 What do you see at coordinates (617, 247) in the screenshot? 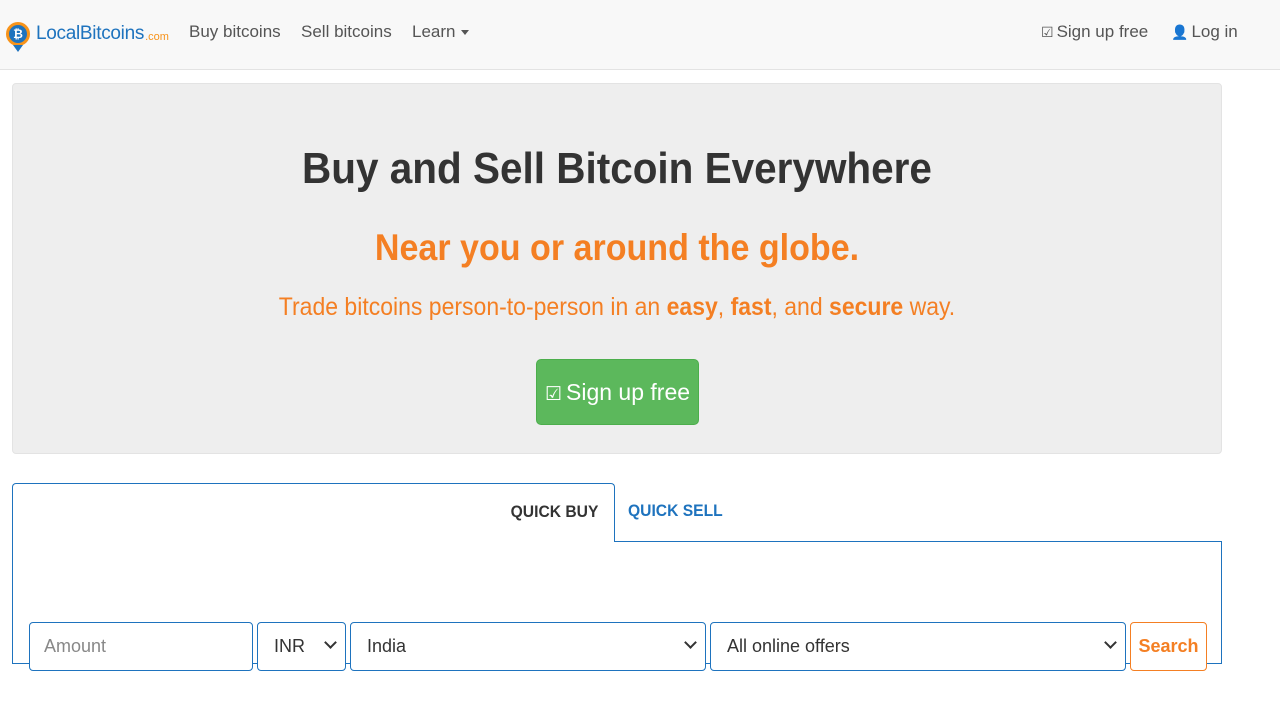
I see `hero-subtitle: Near you or around the globe.` at bounding box center [617, 247].